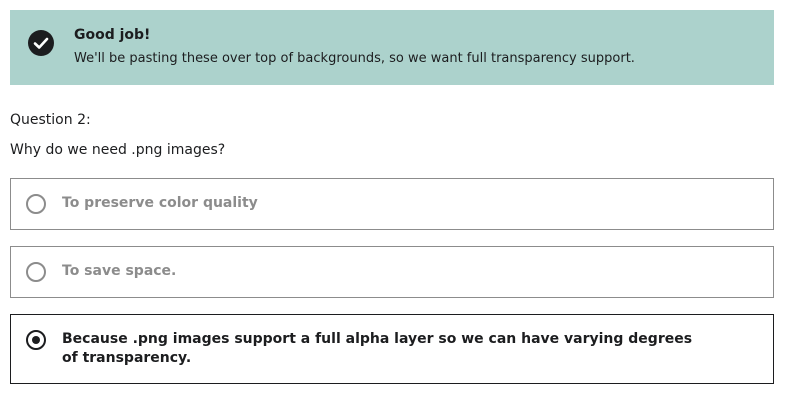  I want to click on answer-option-1: To preserve color quality, so click(392, 204).